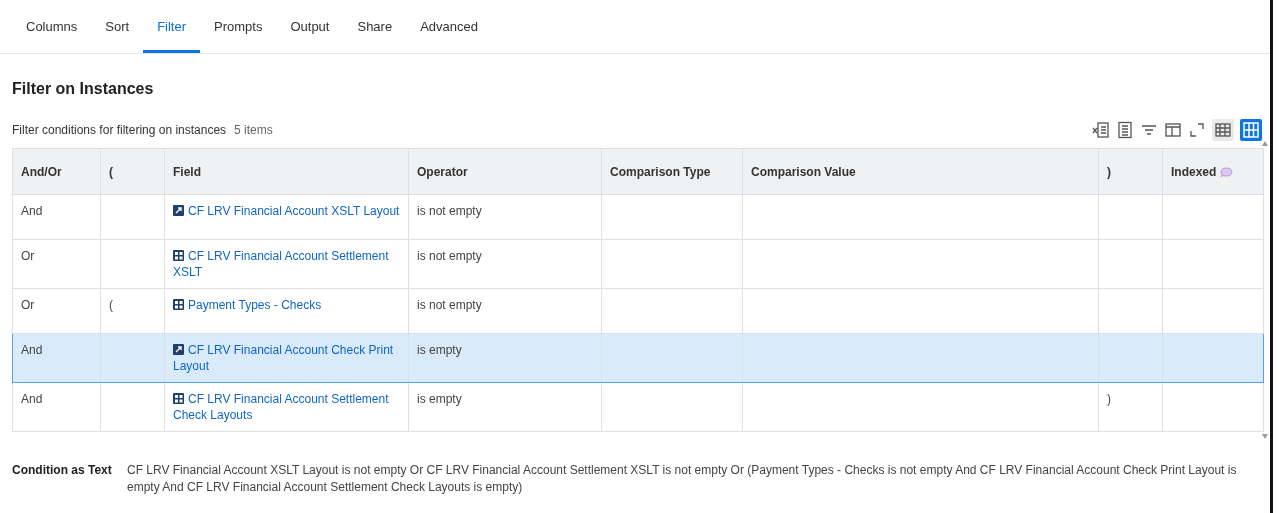  Describe the element at coordinates (1197, 130) in the screenshot. I see `expand-icon` at that location.